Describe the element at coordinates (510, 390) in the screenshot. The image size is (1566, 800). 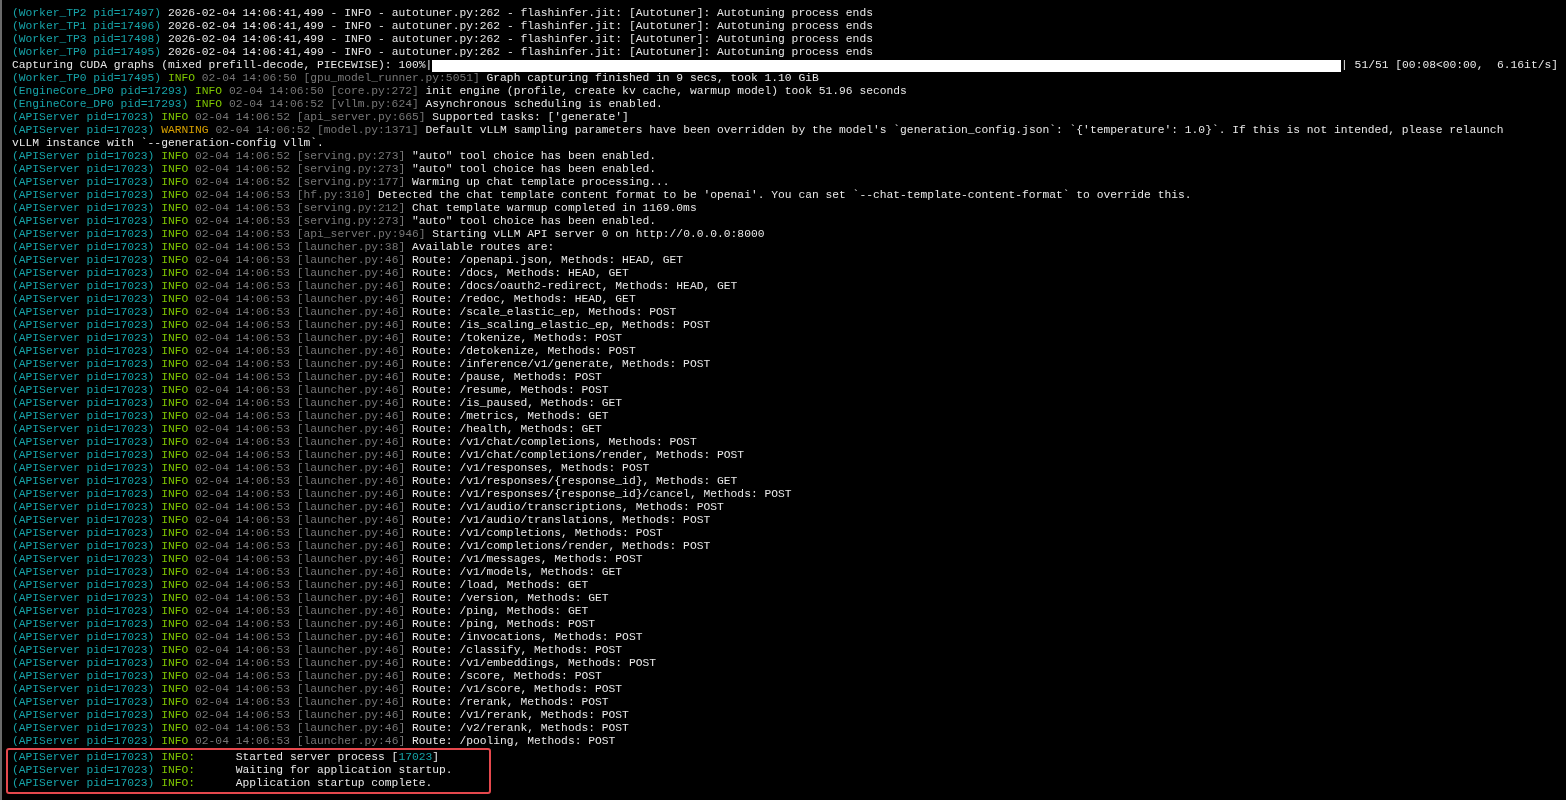
I see `log-message: Route: /resume, Methods: POST` at that location.